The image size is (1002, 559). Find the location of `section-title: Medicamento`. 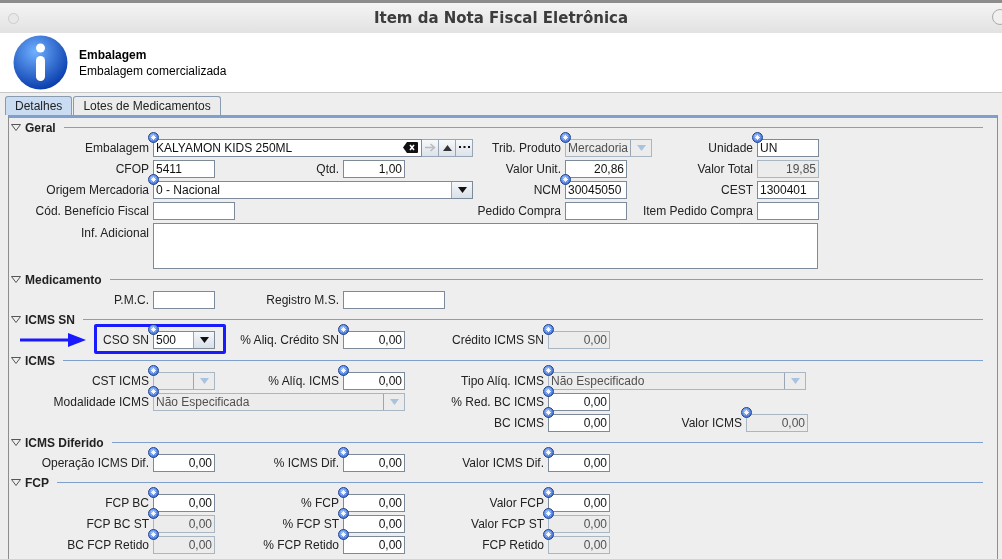

section-title: Medicamento is located at coordinates (63, 279).